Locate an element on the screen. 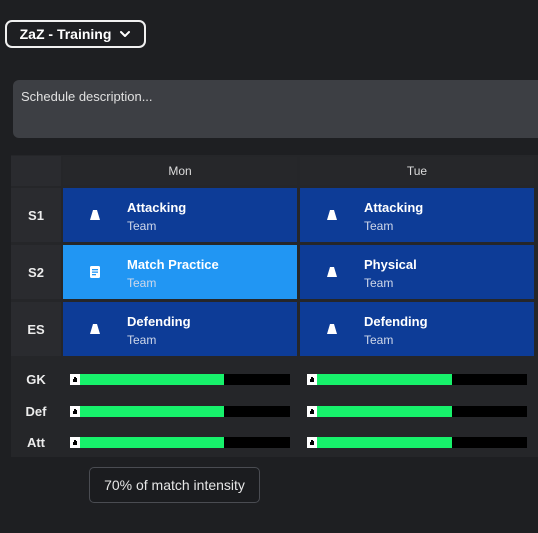 The width and height of the screenshot is (538, 533). session-cell-mon-s1: Attacking Team is located at coordinates (180, 215).